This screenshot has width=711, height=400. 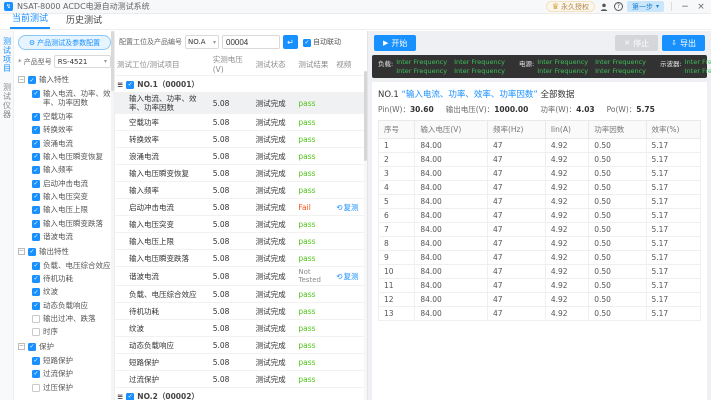 I want to click on station-select: NO.A ▾, so click(x=202, y=42).